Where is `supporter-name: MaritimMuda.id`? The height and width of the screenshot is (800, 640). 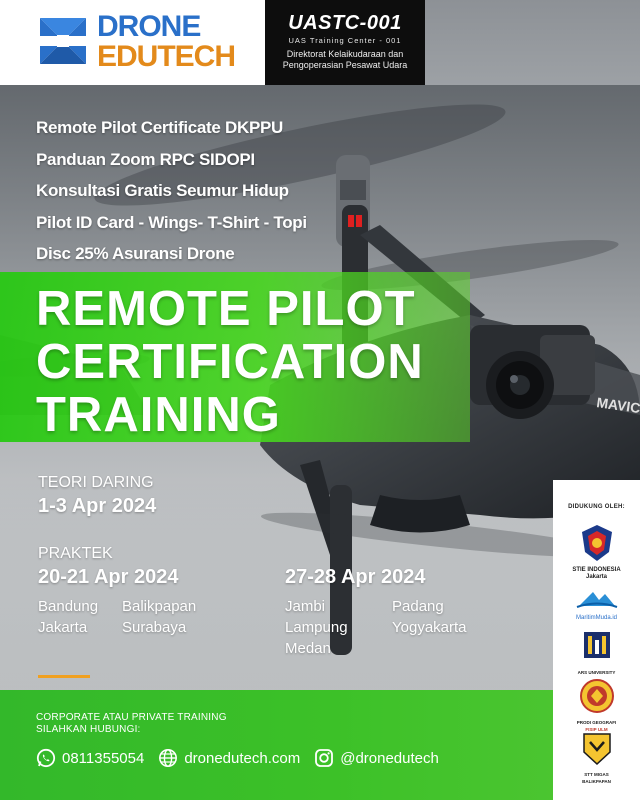
supporter-name: MaritimMuda.id is located at coordinates (596, 618).